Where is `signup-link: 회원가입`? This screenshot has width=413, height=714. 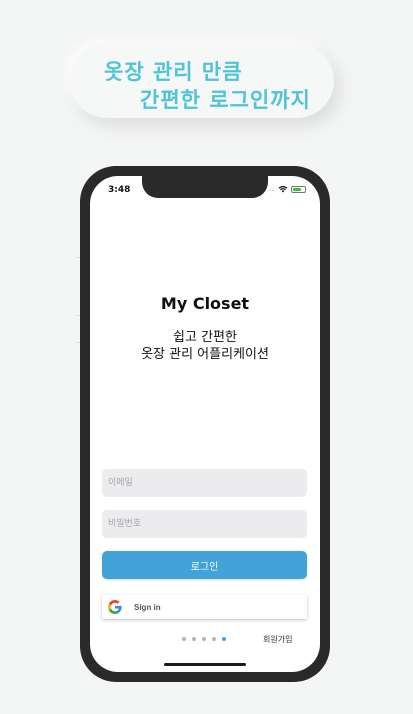 signup-link: 회원가입 is located at coordinates (277, 639).